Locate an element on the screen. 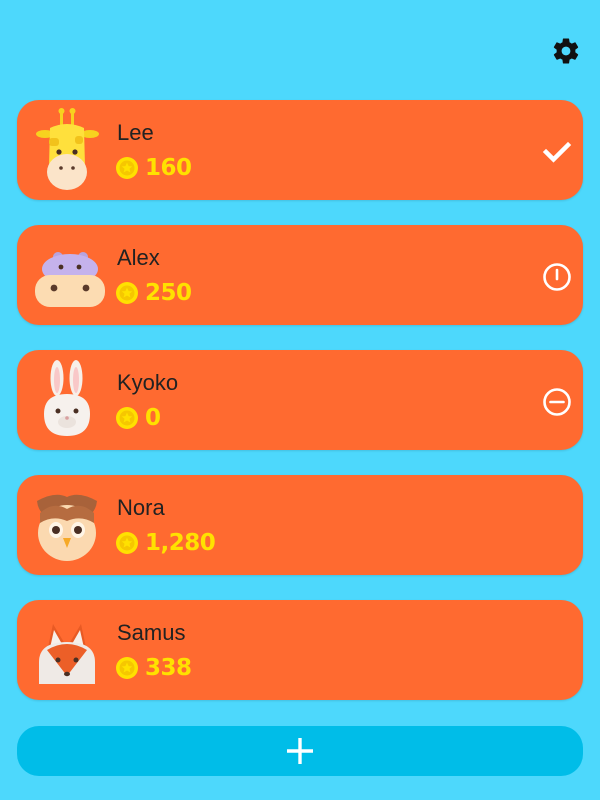 Image resolution: width=600 pixels, height=800 pixels. coin-balance: 250 is located at coordinates (153, 293).